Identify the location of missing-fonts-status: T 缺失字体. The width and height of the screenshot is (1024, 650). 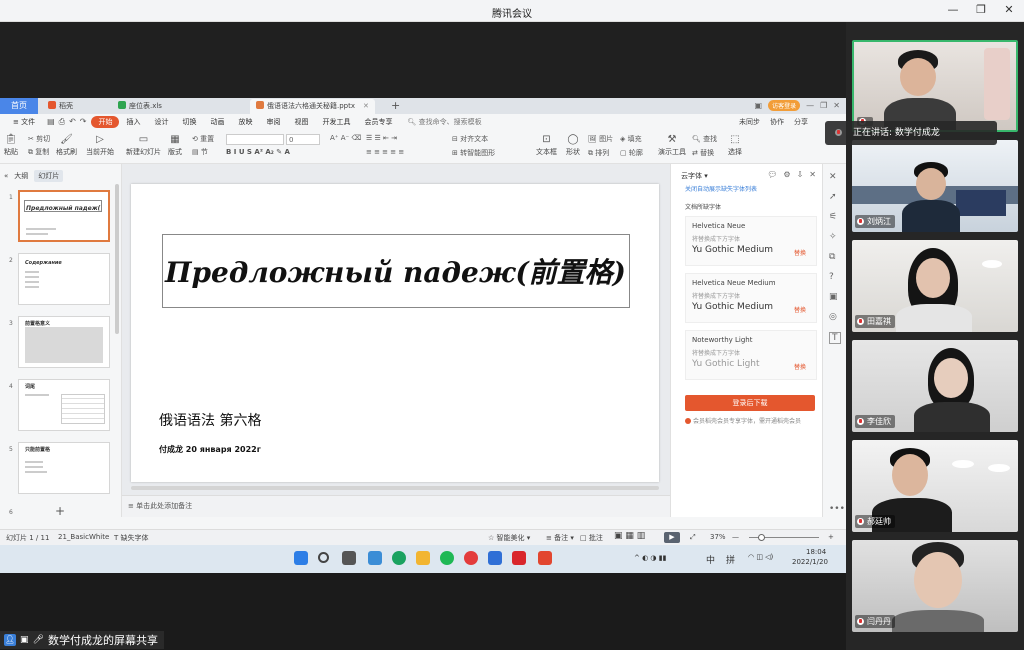
(131, 538).